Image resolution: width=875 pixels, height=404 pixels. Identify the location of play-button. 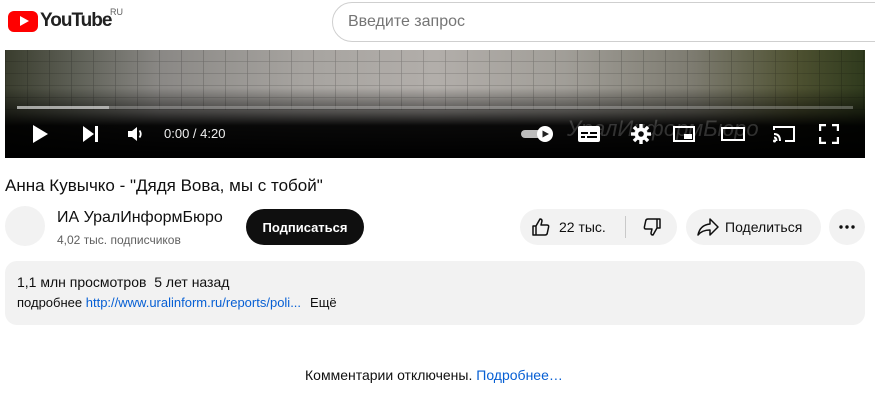
(40, 134).